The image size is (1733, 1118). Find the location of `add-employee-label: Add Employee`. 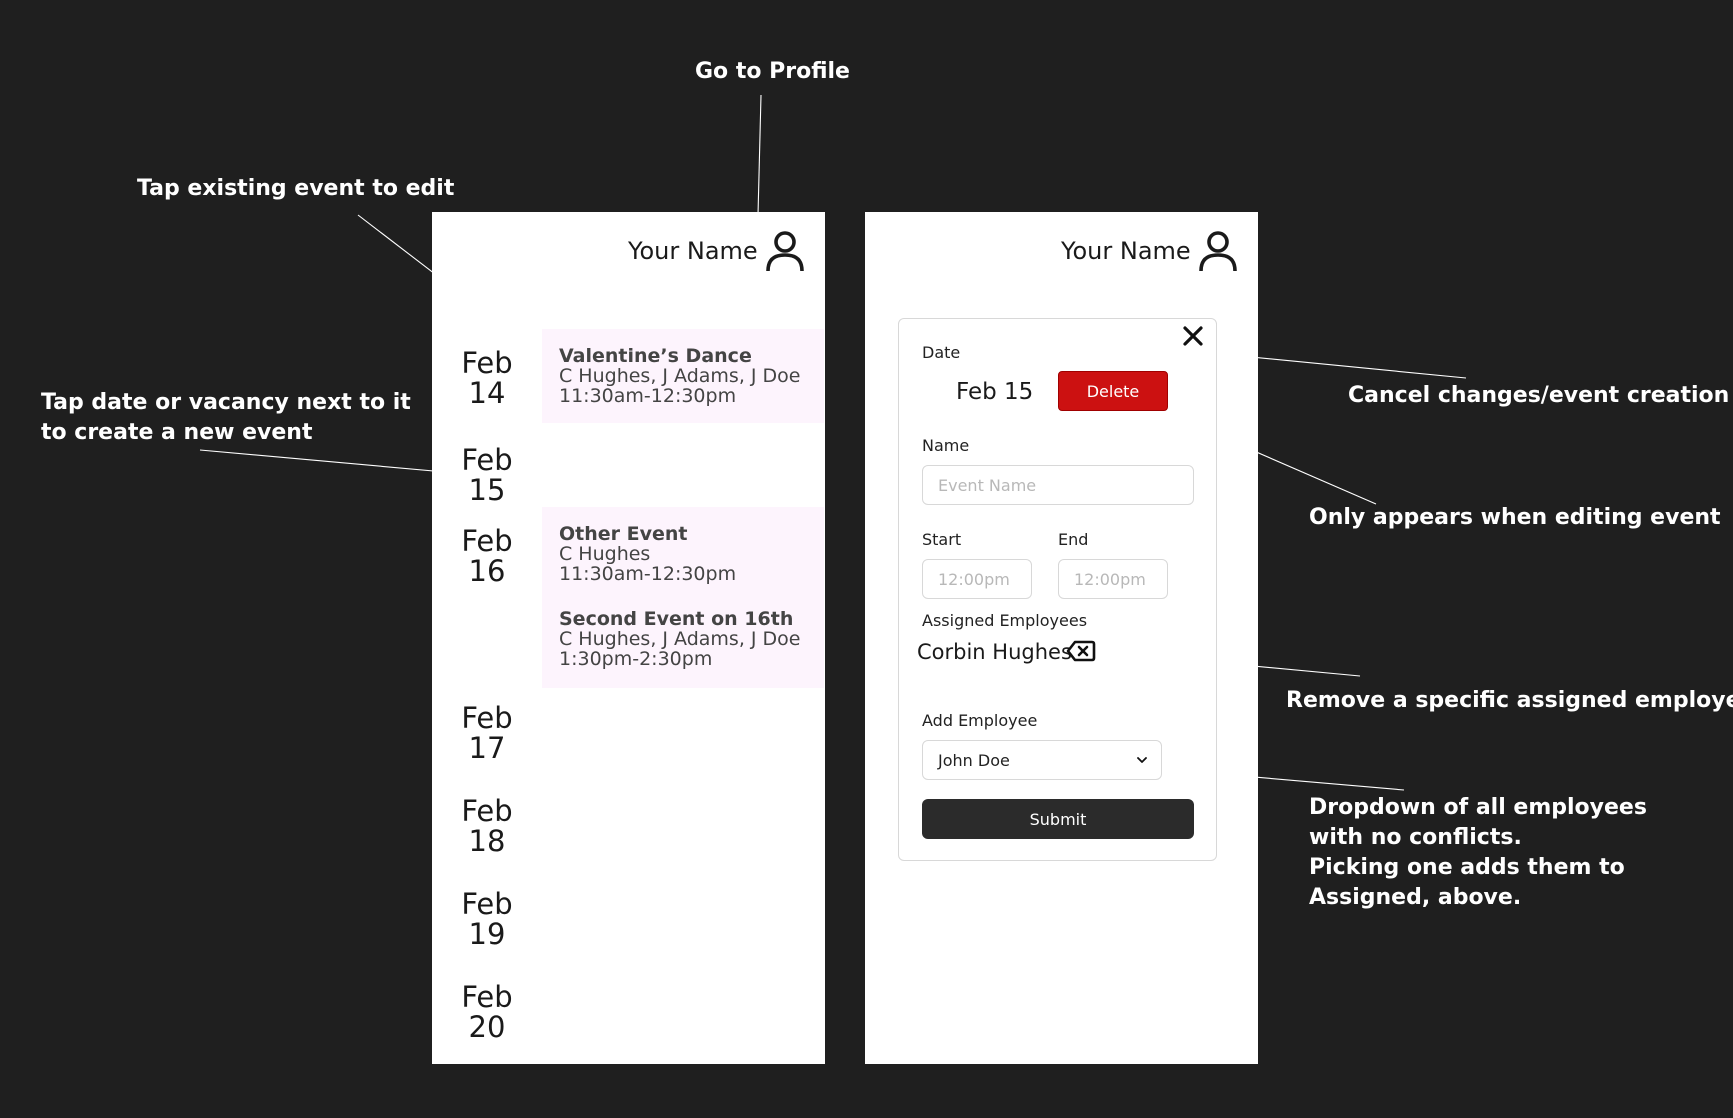

add-employee-label: Add Employee is located at coordinates (980, 720).